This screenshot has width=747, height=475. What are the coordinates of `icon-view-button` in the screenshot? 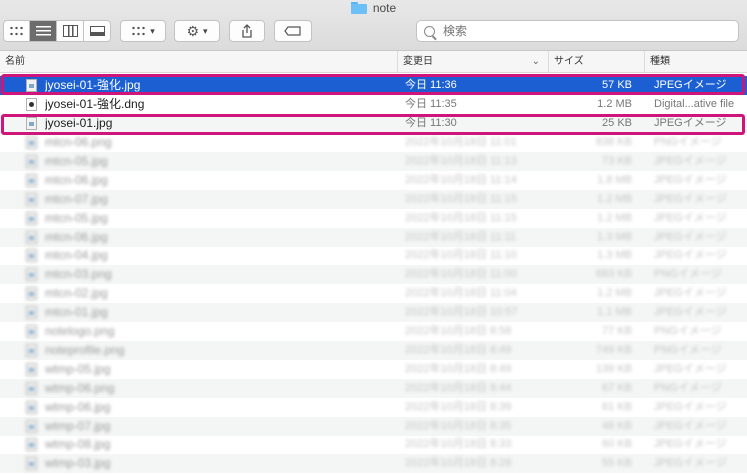 It's located at (16, 31).